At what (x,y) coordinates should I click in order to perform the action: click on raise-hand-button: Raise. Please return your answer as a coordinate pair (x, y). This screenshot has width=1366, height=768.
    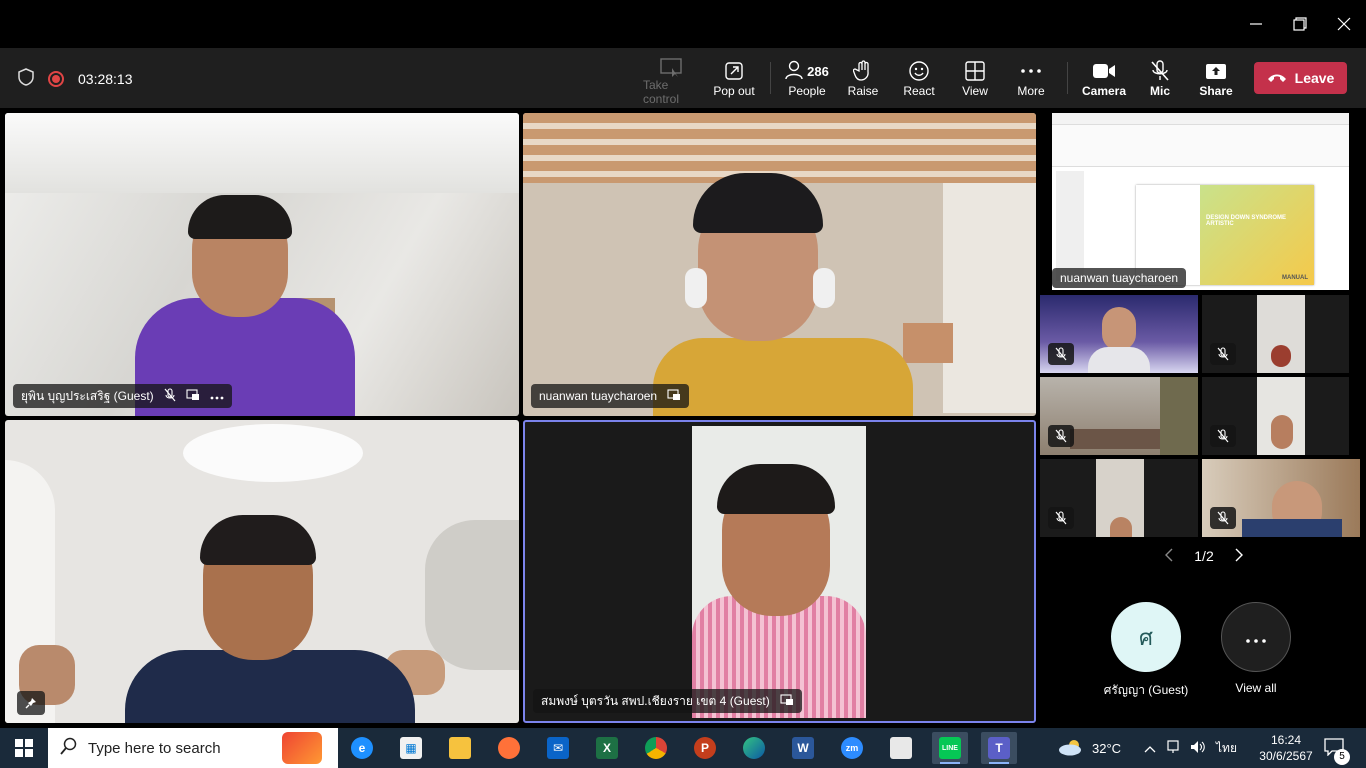
    Looking at the image, I should click on (863, 80).